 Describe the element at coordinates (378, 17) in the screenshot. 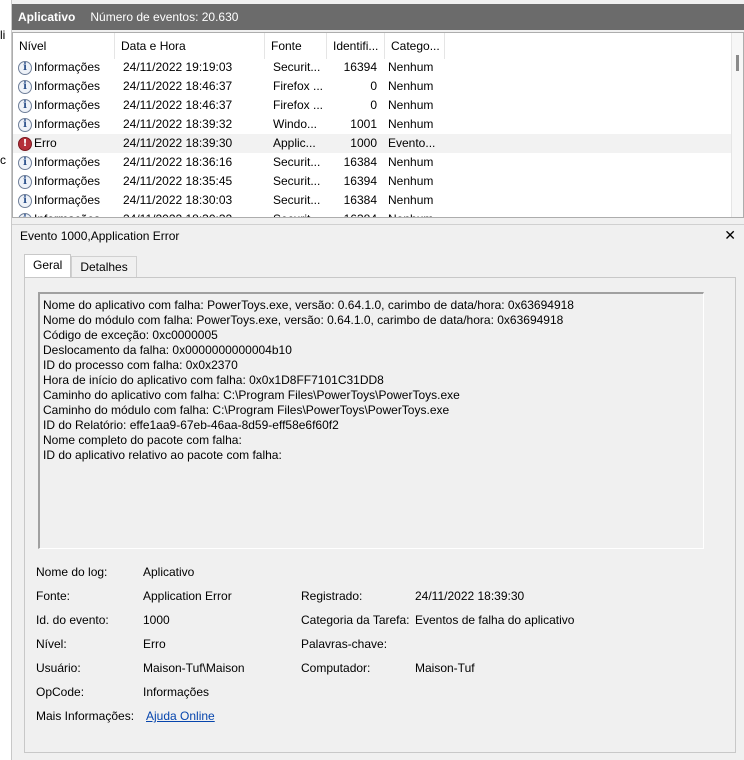

I see `log-header: Aplicativo Número de eventos: 20.630` at that location.